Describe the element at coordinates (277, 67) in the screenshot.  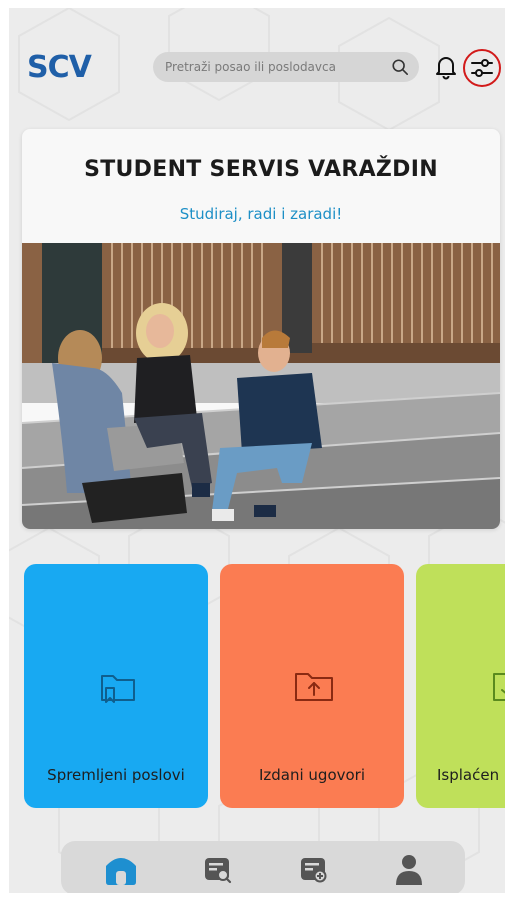
I see `search-input` at that location.